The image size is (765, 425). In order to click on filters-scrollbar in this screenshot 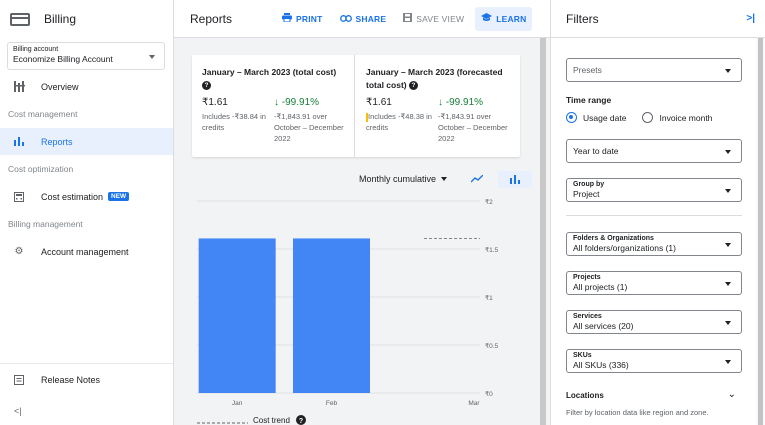, I will do `click(760, 231)`.